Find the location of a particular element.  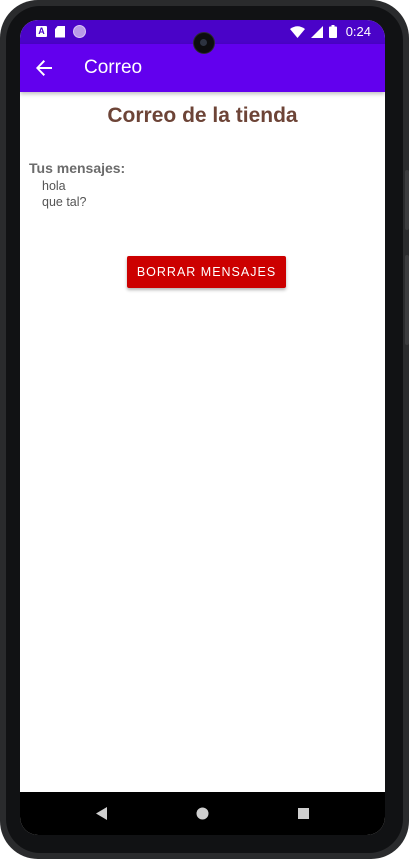

message-item: que tal? is located at coordinates (64, 202).